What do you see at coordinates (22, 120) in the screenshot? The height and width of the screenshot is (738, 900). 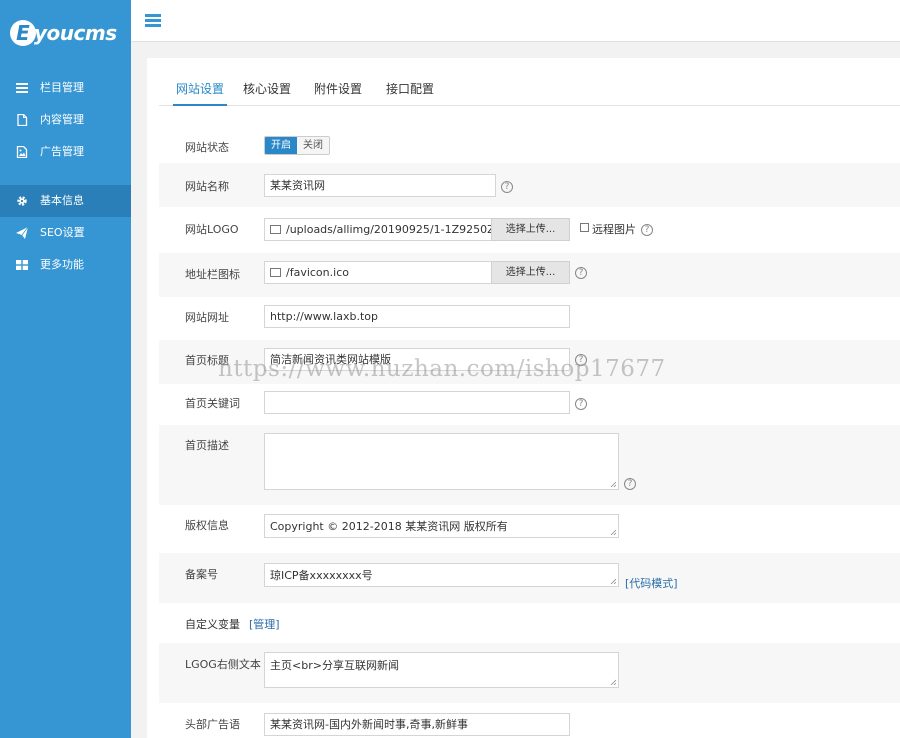 I see `document-icon` at bounding box center [22, 120].